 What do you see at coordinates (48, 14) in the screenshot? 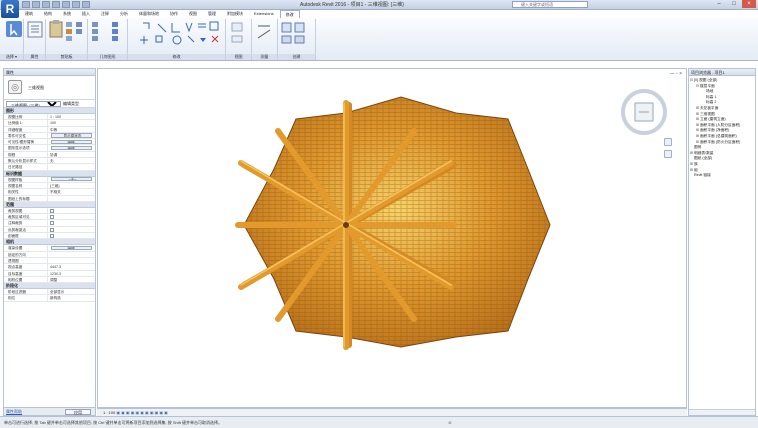
I see `ribbon-tab-1: 结构` at bounding box center [48, 14].